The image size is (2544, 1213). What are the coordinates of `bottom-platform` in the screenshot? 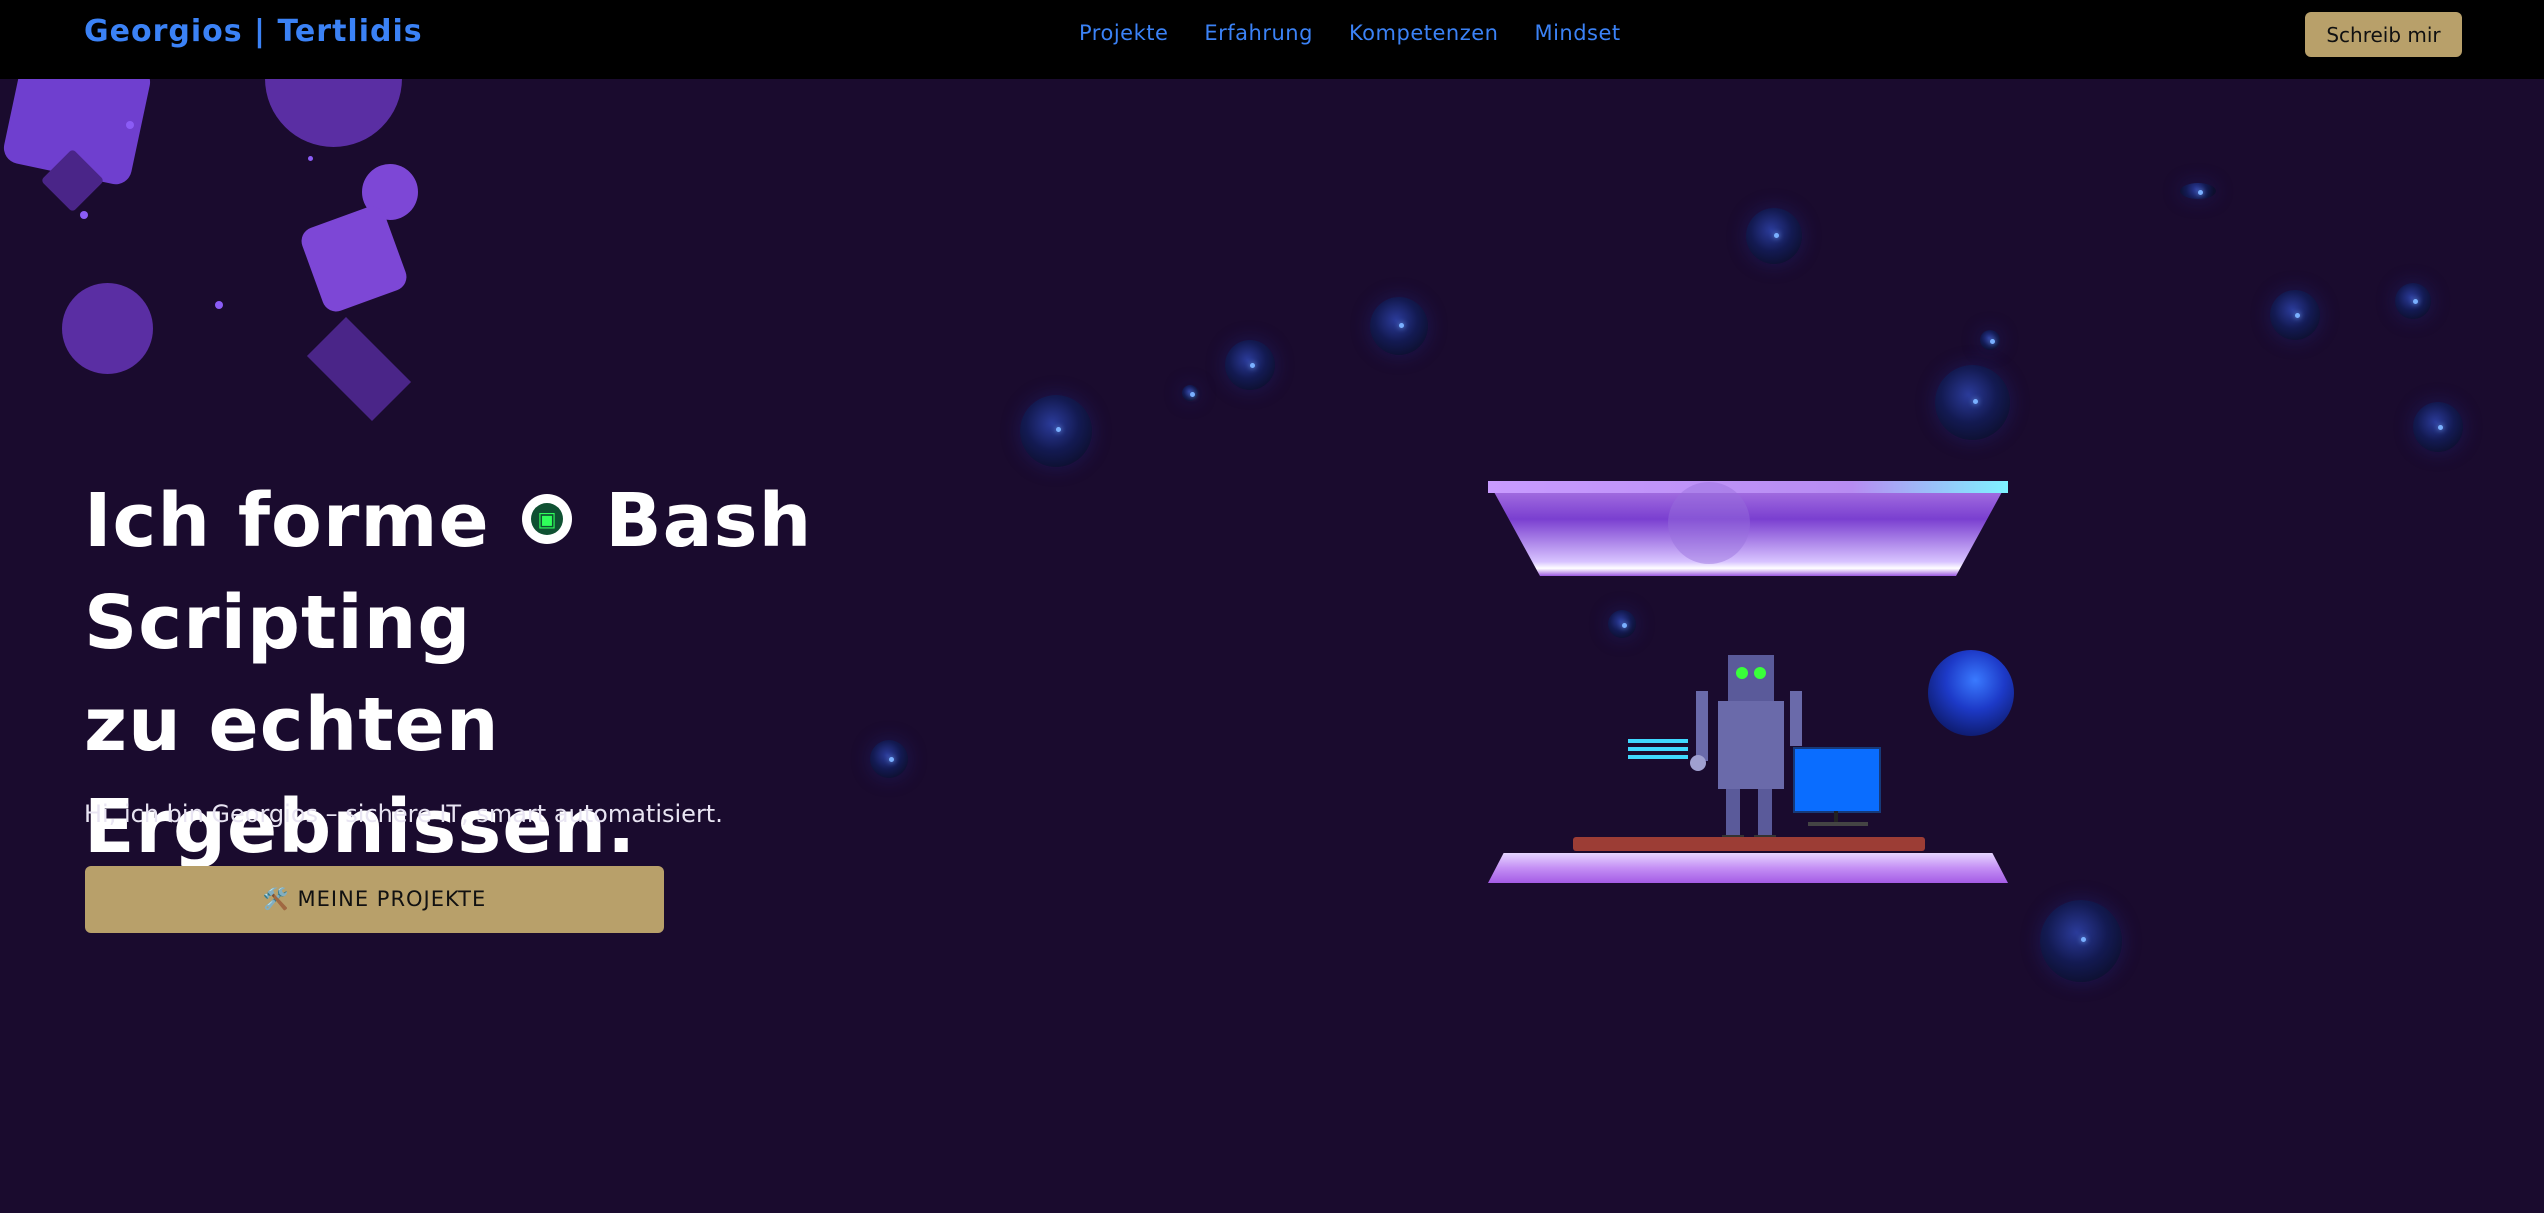 It's located at (1748, 868).